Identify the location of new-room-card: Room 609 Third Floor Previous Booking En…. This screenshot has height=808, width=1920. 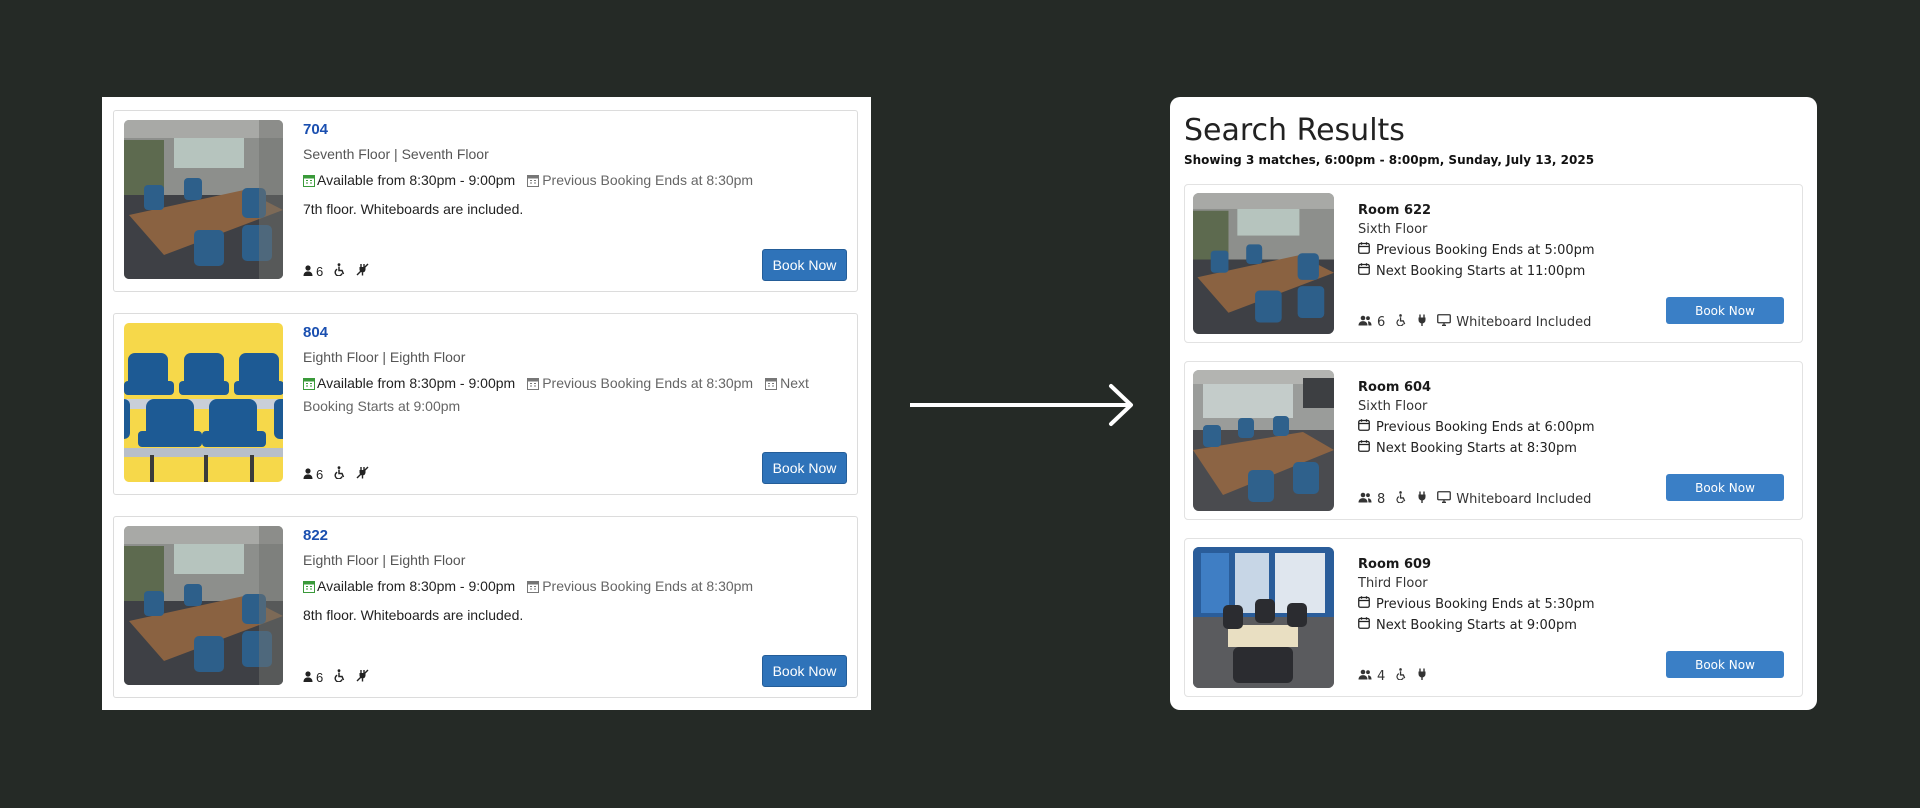
(1493, 617).